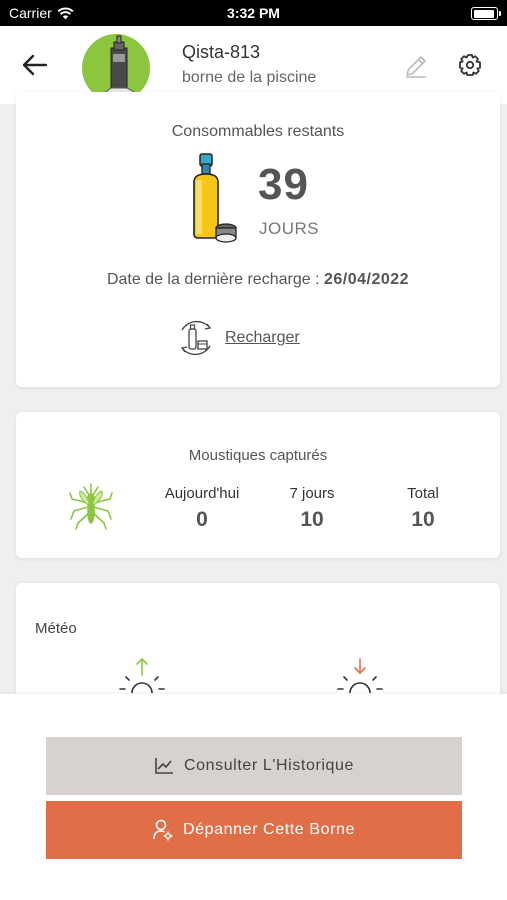  Describe the element at coordinates (289, 228) in the screenshot. I see `days-remaining-unit: JOURS` at that location.